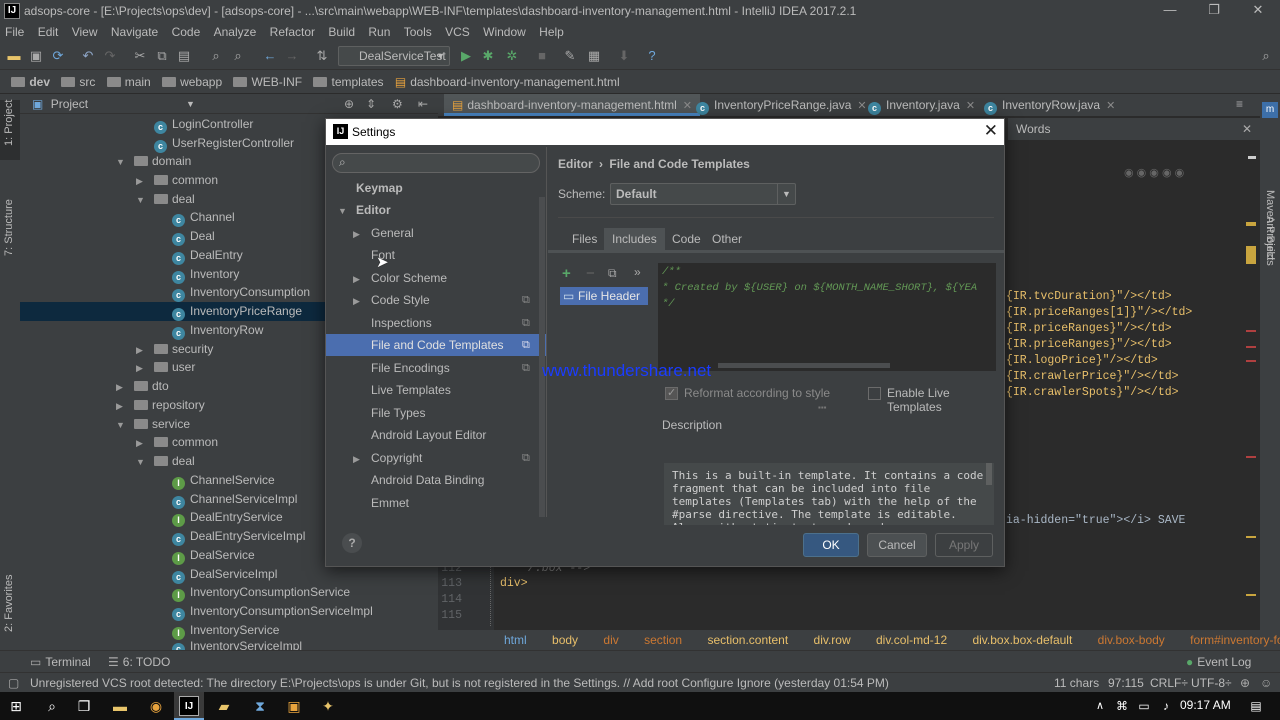 The image size is (1280, 720). I want to click on tab-other: Other, so click(727, 239).